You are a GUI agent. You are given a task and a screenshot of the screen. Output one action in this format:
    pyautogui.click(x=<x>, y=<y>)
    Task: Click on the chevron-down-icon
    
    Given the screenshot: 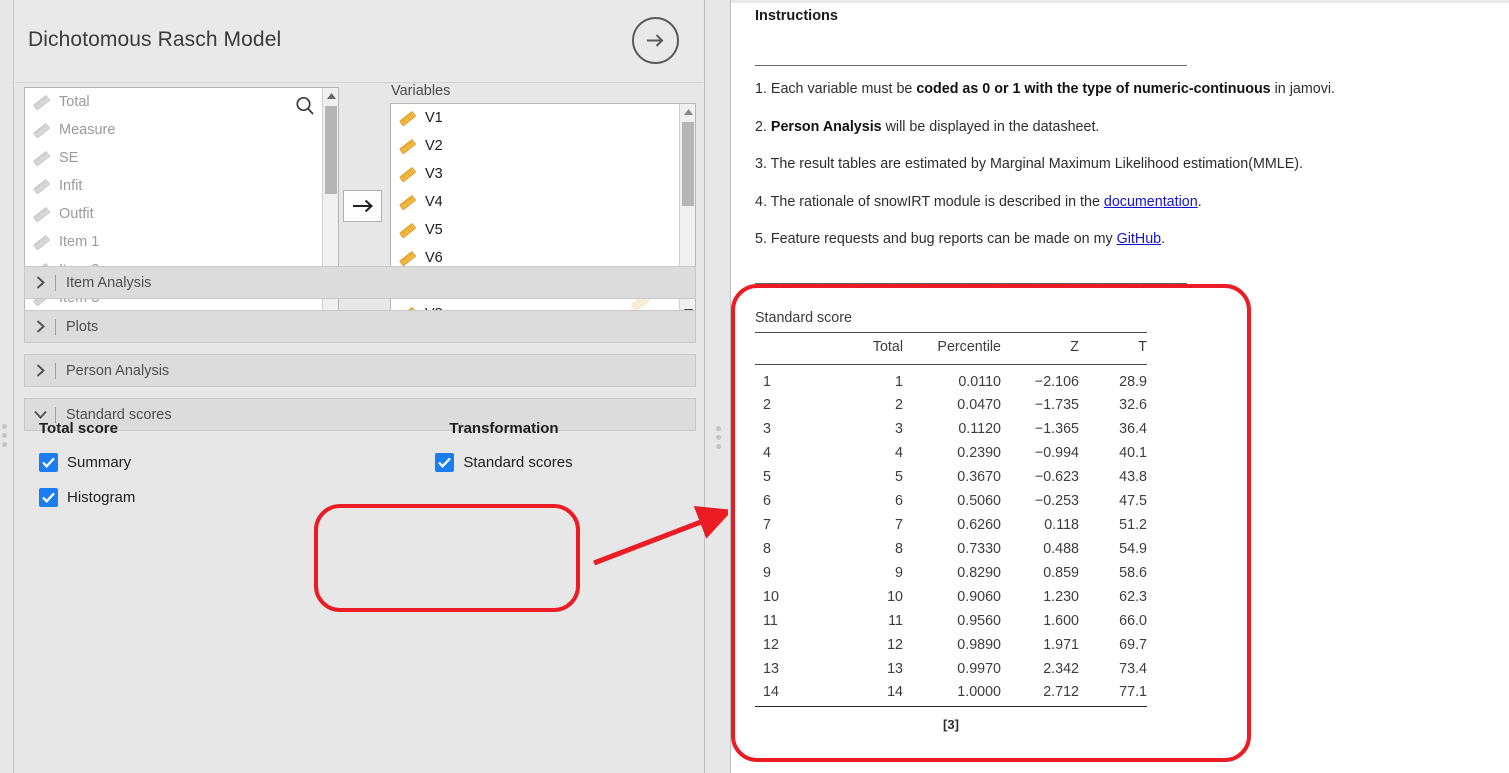 What is the action you would take?
    pyautogui.click(x=40, y=414)
    